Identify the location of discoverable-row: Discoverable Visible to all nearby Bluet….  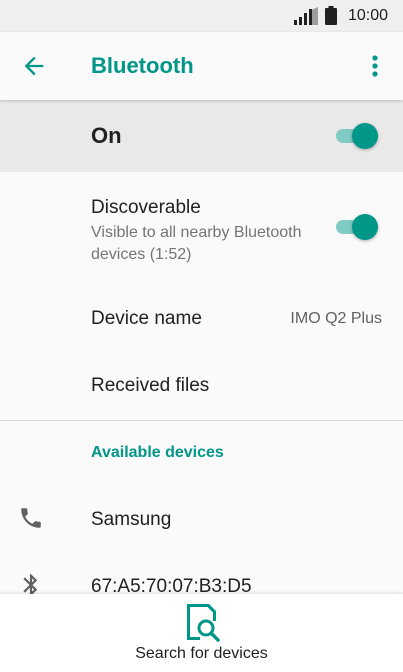
(201, 222).